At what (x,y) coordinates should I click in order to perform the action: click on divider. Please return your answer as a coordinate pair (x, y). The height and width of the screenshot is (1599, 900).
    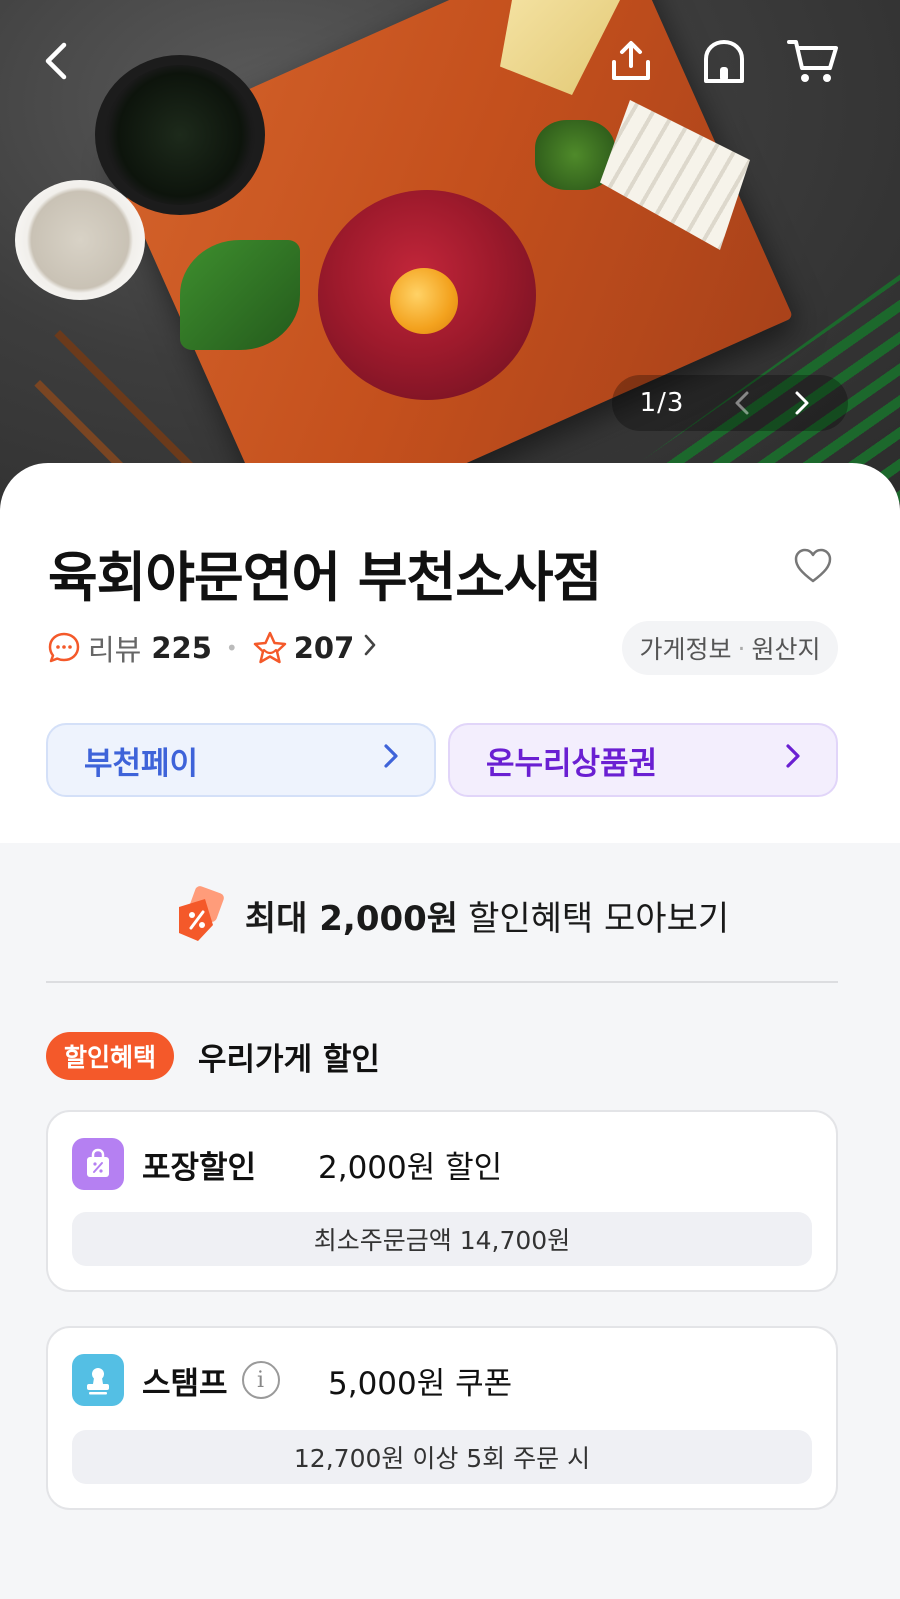
    Looking at the image, I should click on (442, 982).